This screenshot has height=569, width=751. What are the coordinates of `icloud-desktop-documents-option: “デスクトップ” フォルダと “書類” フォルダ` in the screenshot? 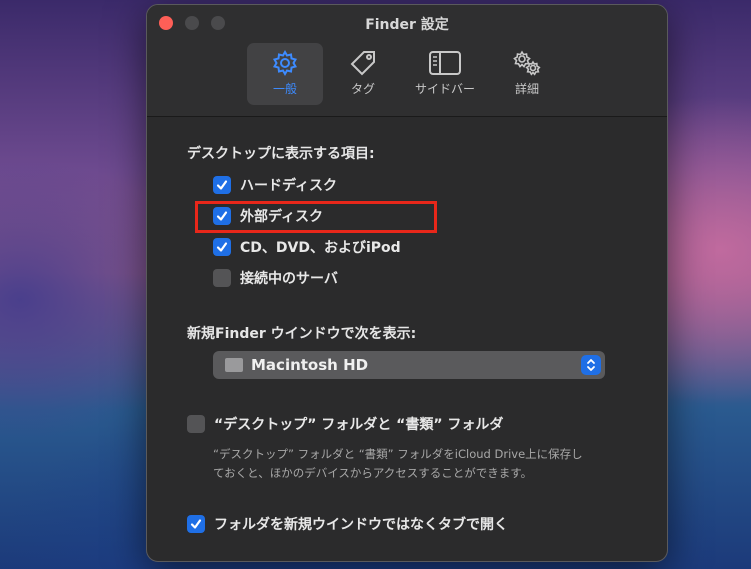 It's located at (345, 424).